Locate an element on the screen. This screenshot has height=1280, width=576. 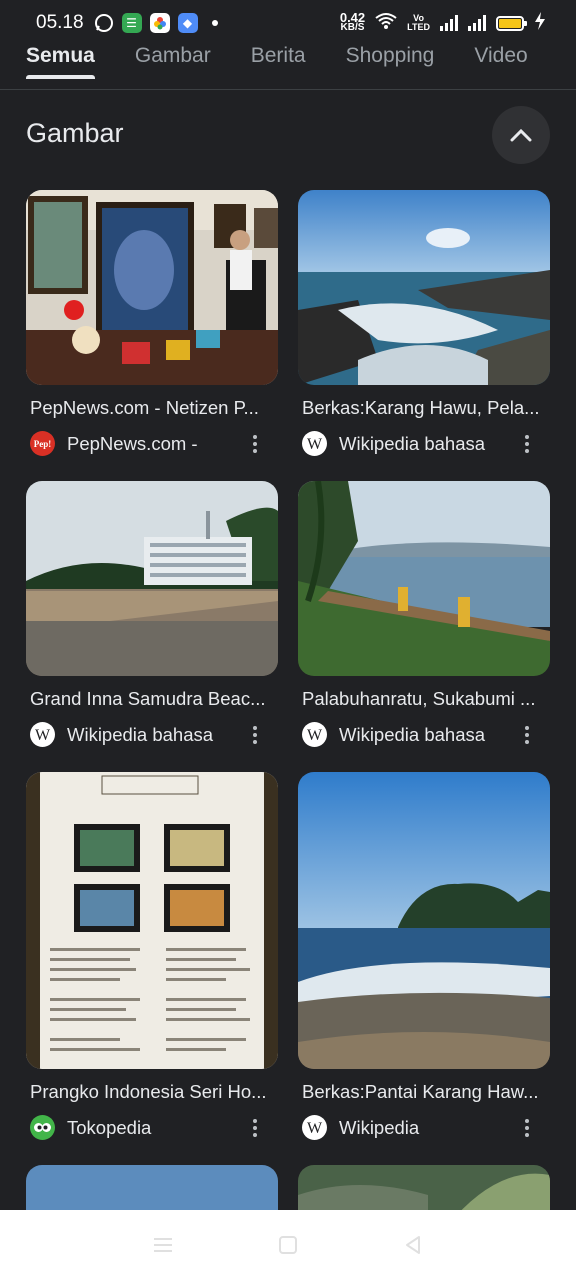
source-name: PepNews.com - is located at coordinates (132, 443).